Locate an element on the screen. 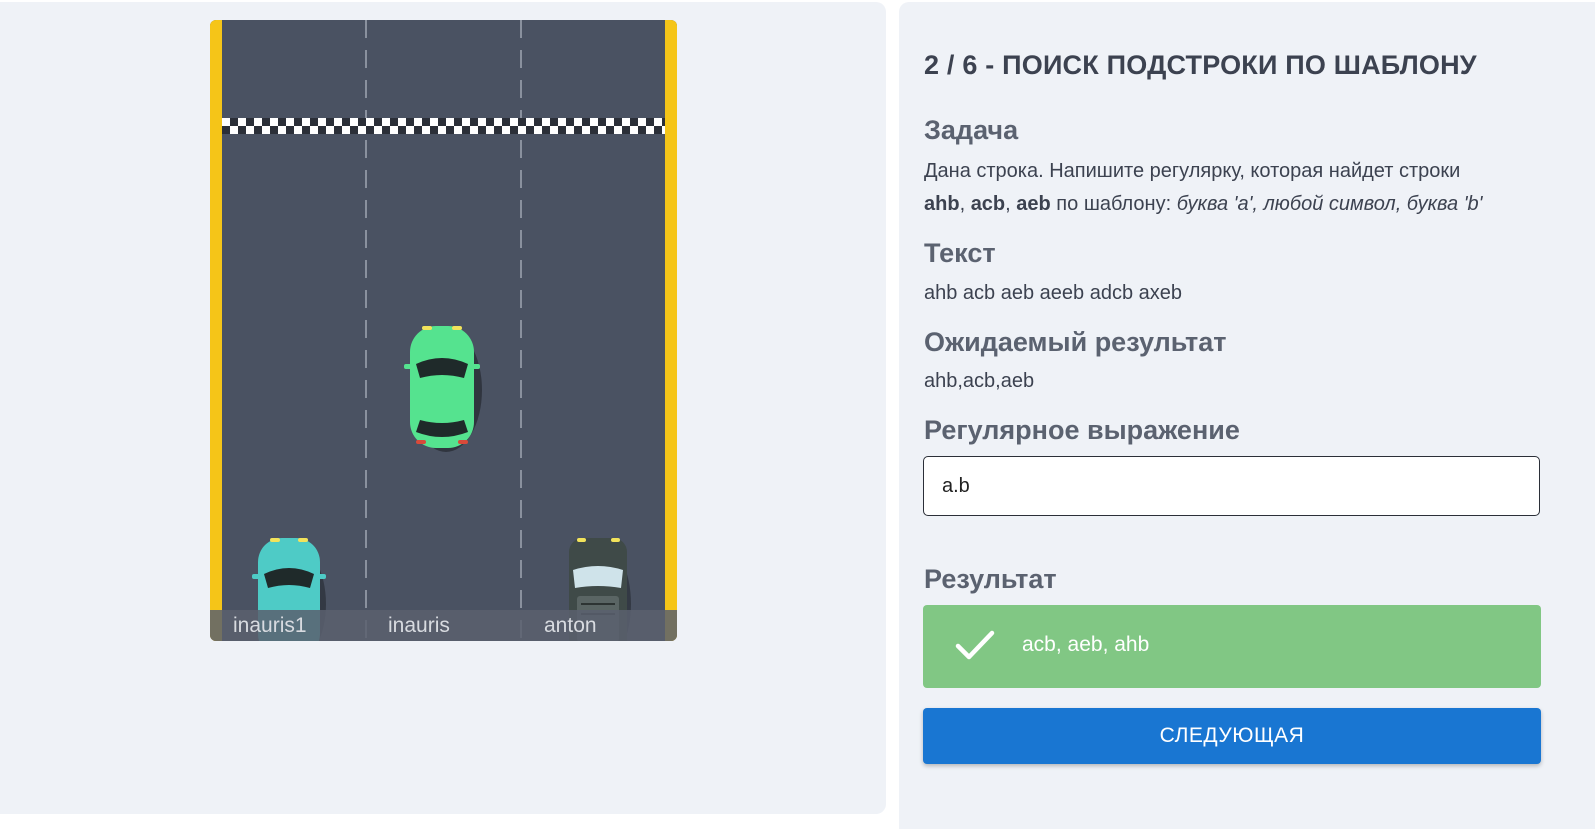 The height and width of the screenshot is (829, 1595). player-name: inauris1 is located at coordinates (270, 625).